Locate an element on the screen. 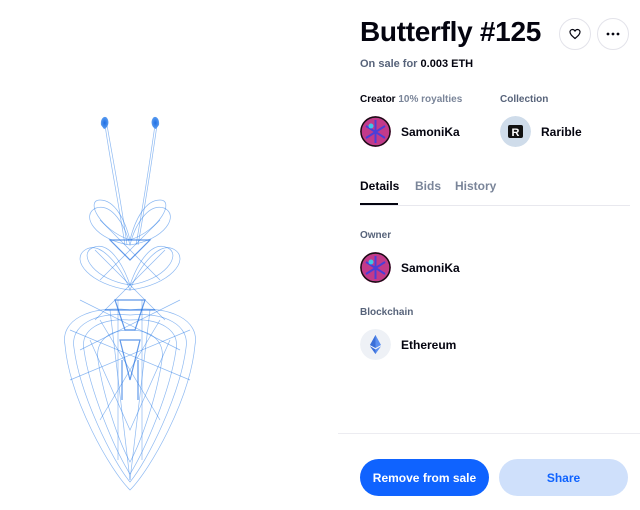 This screenshot has width=640, height=510. collection-link: R Rarible is located at coordinates (541, 131).